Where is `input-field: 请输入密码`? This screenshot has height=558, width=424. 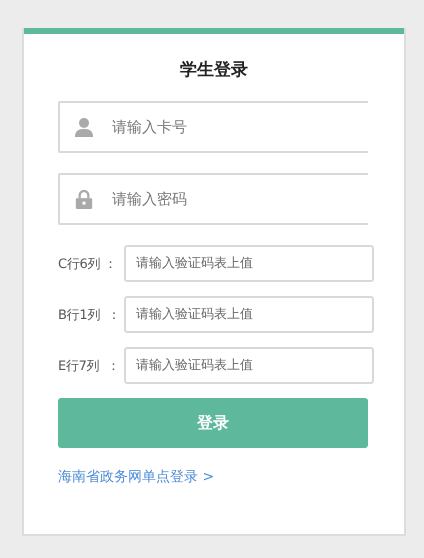
input-field: 请输入密码 is located at coordinates (213, 199).